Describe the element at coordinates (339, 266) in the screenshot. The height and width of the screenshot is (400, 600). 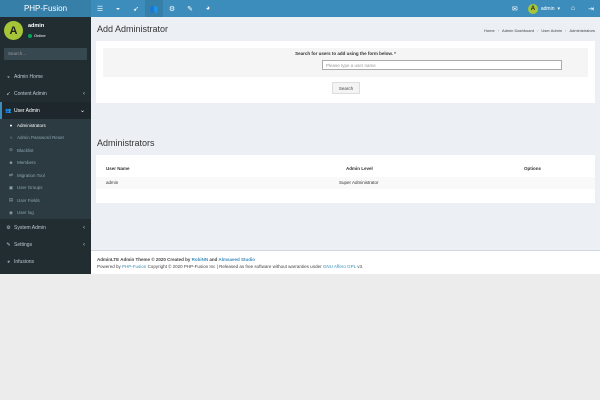
I see `license-link: GNU Affero GPL` at that location.